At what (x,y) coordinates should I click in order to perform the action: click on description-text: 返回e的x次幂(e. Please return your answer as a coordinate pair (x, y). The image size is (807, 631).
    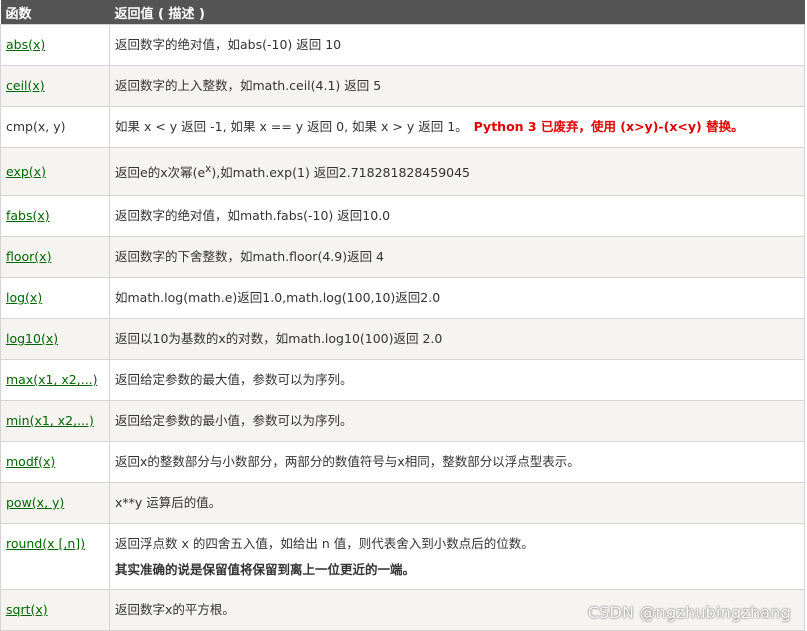
    Looking at the image, I should click on (160, 173).